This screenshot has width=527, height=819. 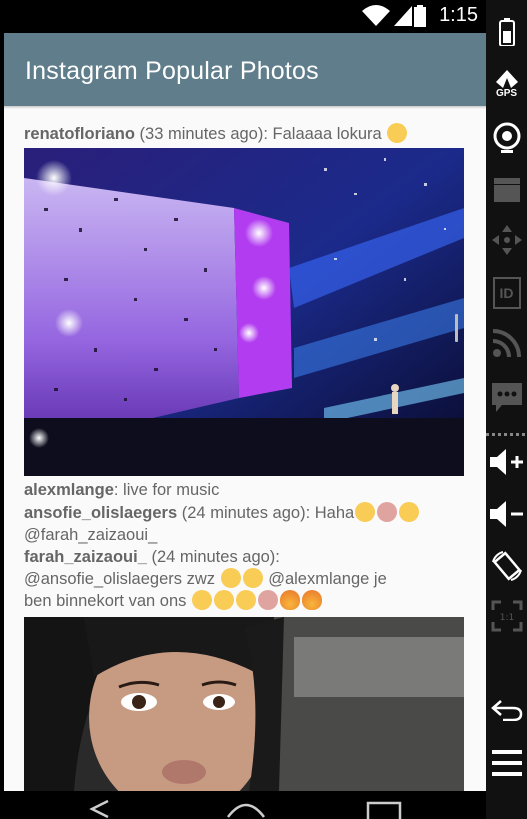 I want to click on id-label: ID, so click(x=506, y=293).